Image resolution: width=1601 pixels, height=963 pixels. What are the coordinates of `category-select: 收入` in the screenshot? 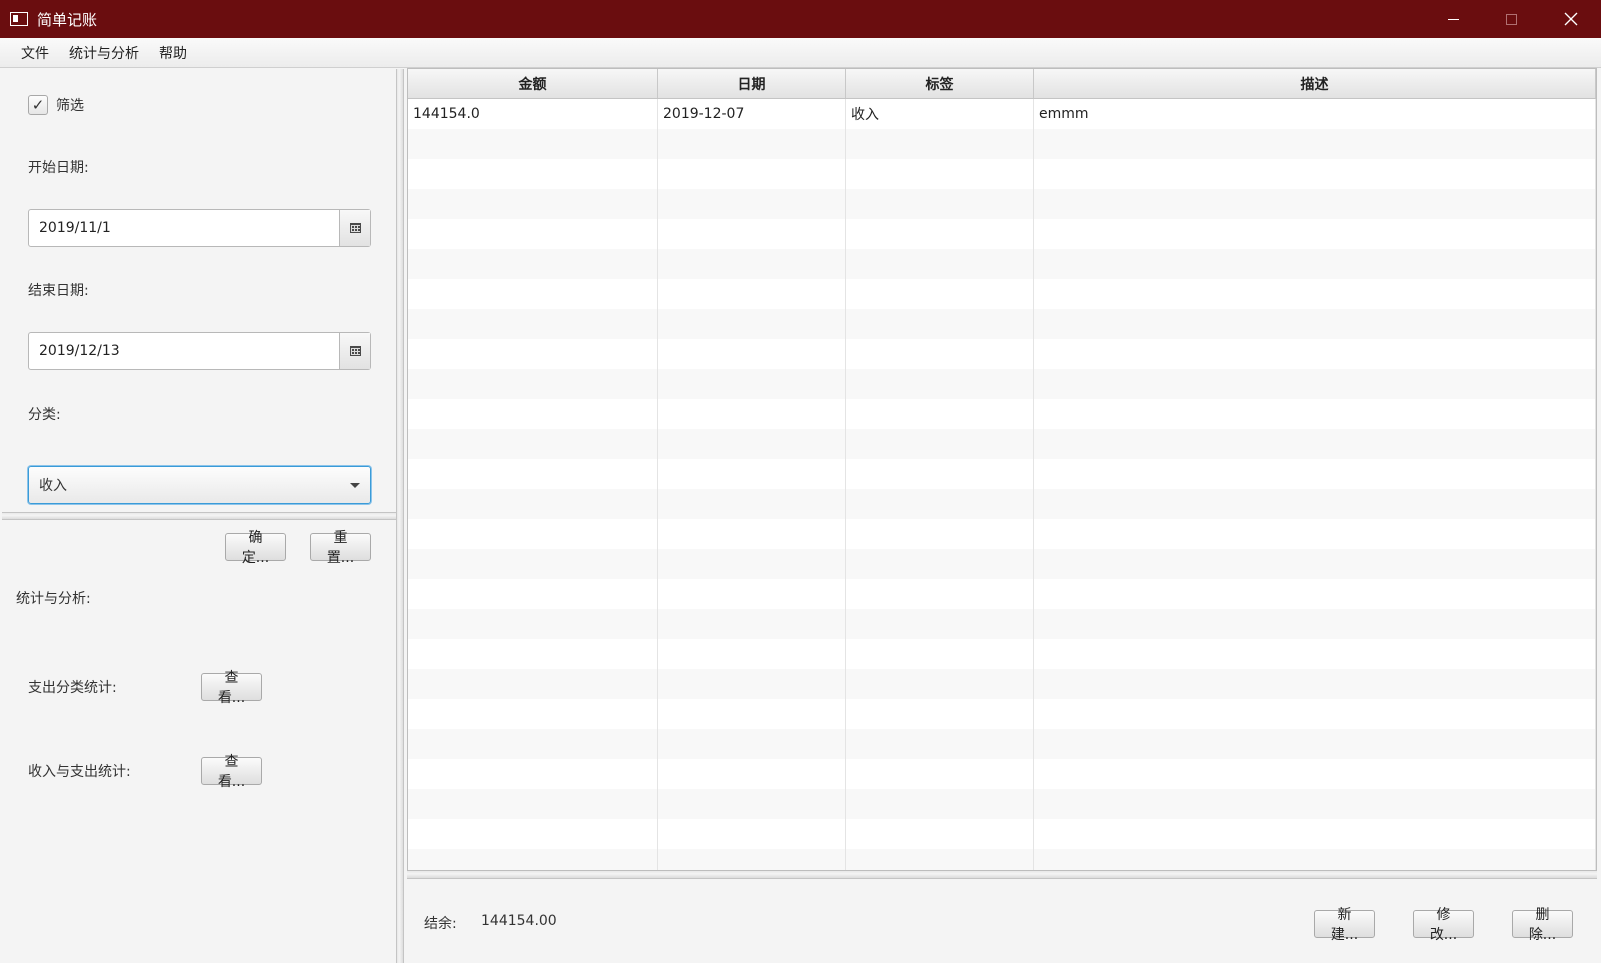 It's located at (199, 485).